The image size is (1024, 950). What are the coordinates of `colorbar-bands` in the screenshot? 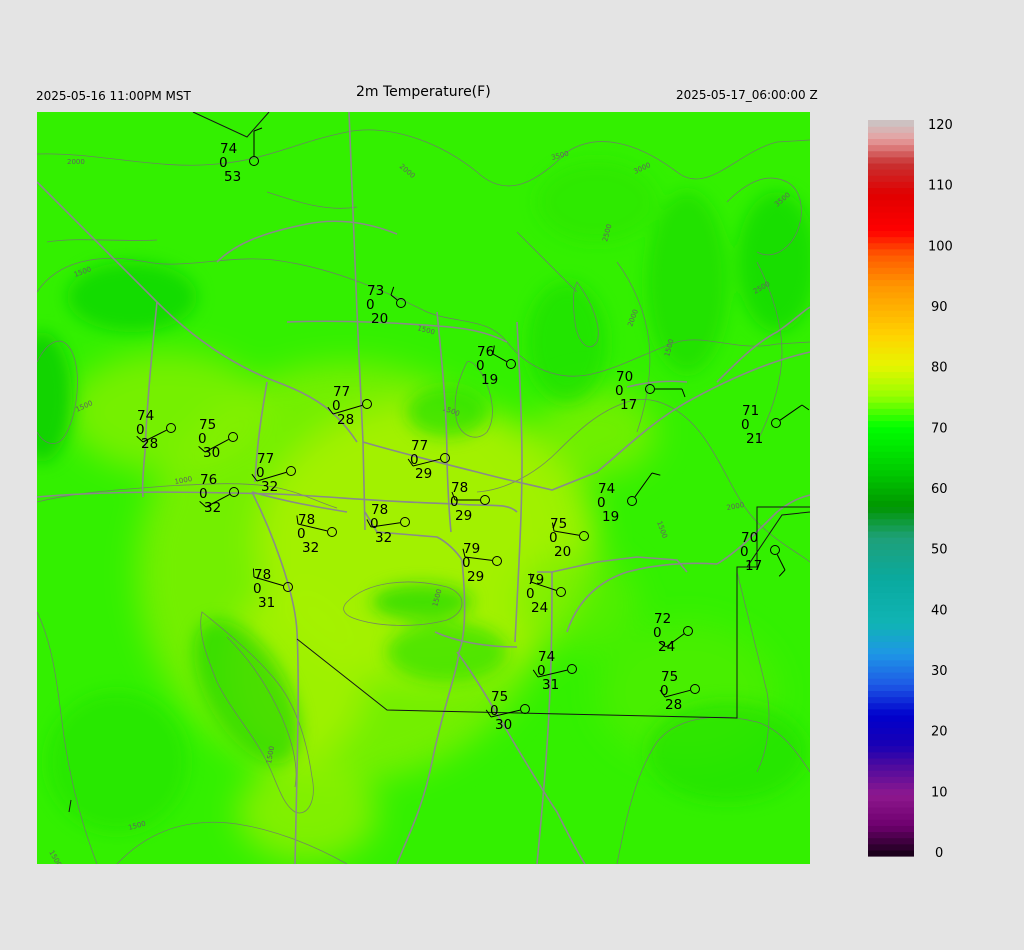 It's located at (891, 488).